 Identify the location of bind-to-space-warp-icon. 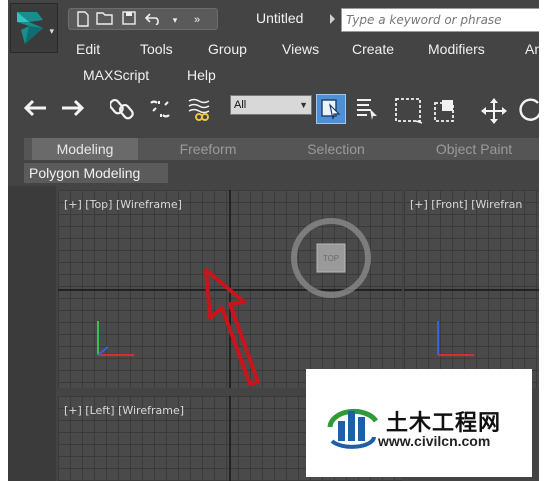
(200, 109).